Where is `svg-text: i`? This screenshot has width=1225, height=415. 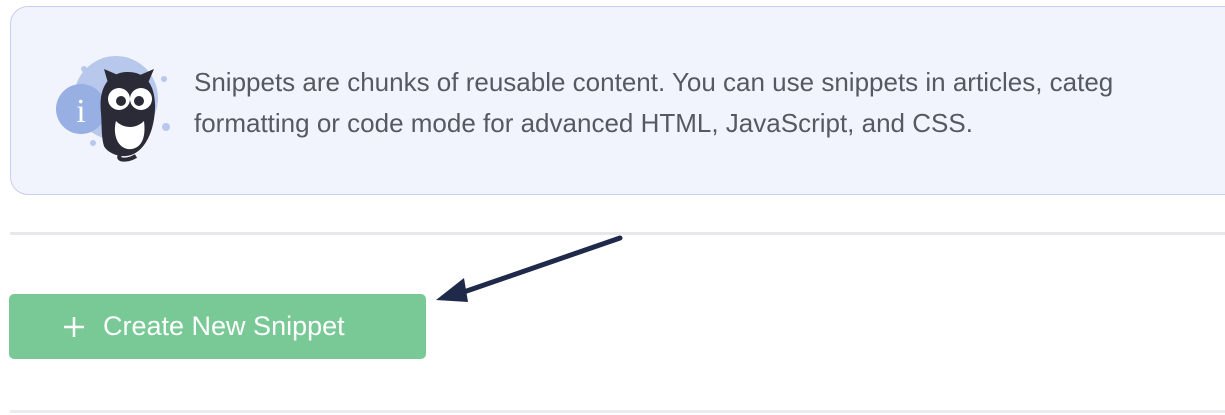 svg-text: i is located at coordinates (80, 111).